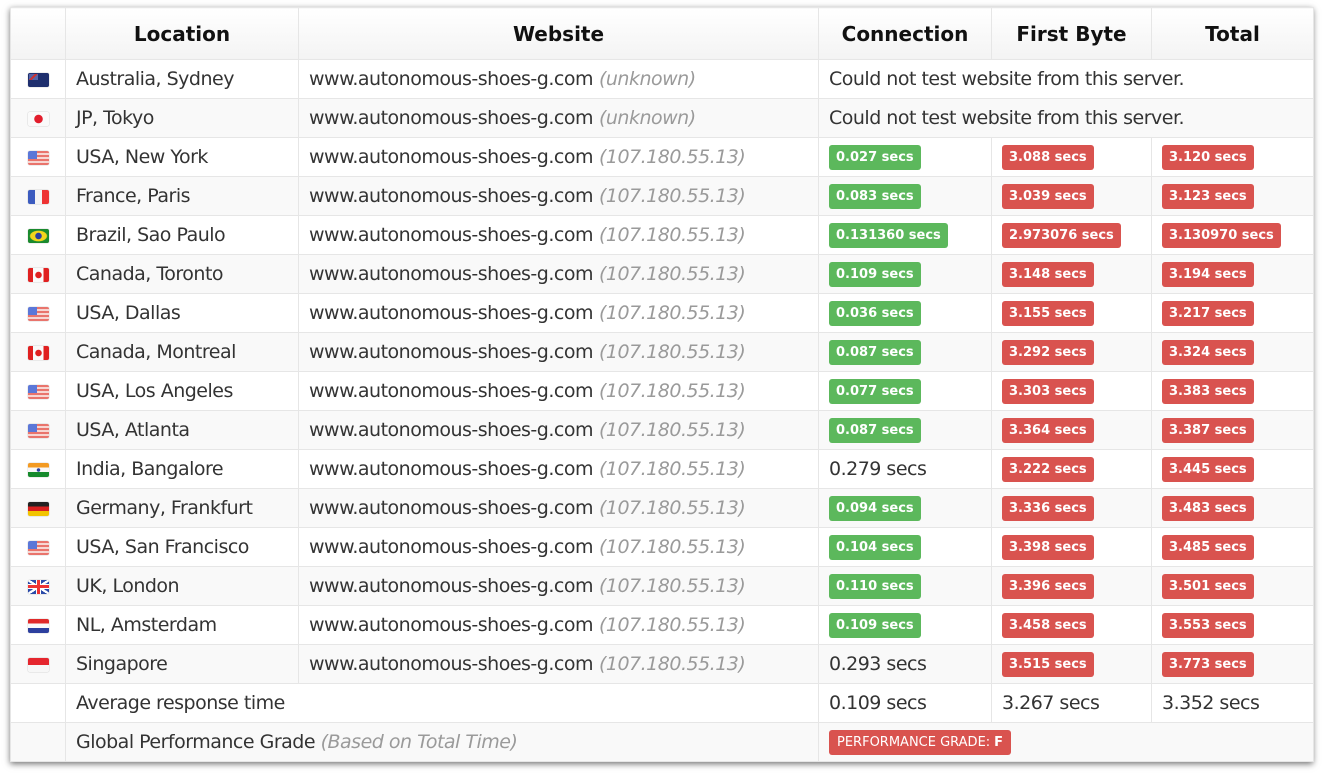  Describe the element at coordinates (647, 79) in the screenshot. I see `website-ip: (unknown)` at that location.